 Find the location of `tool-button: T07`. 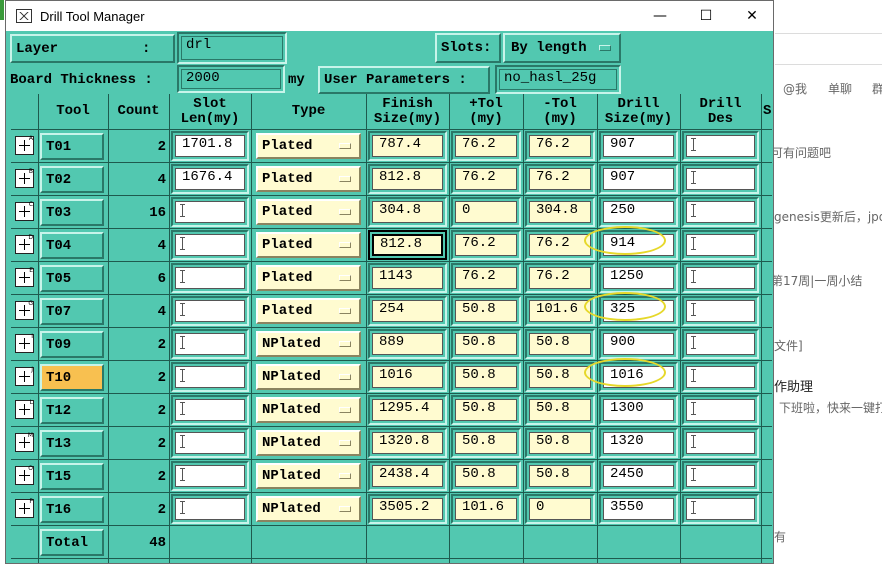

tool-button: T07 is located at coordinates (72, 311).